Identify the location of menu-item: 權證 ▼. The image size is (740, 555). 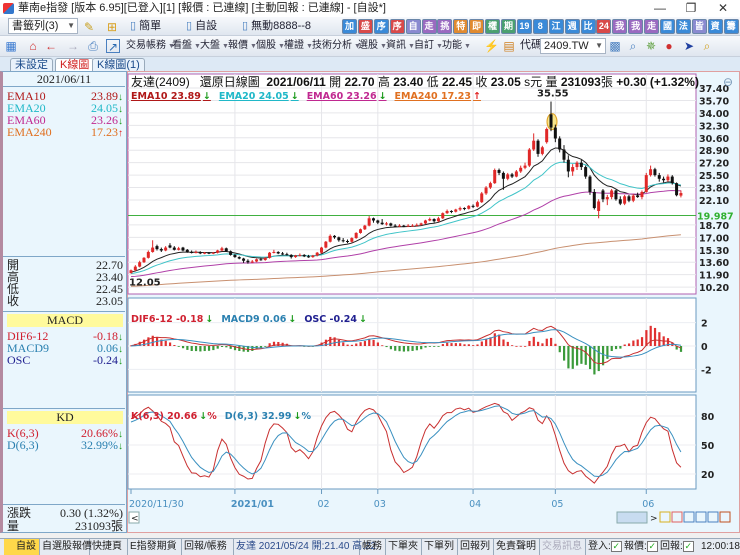
(298, 46).